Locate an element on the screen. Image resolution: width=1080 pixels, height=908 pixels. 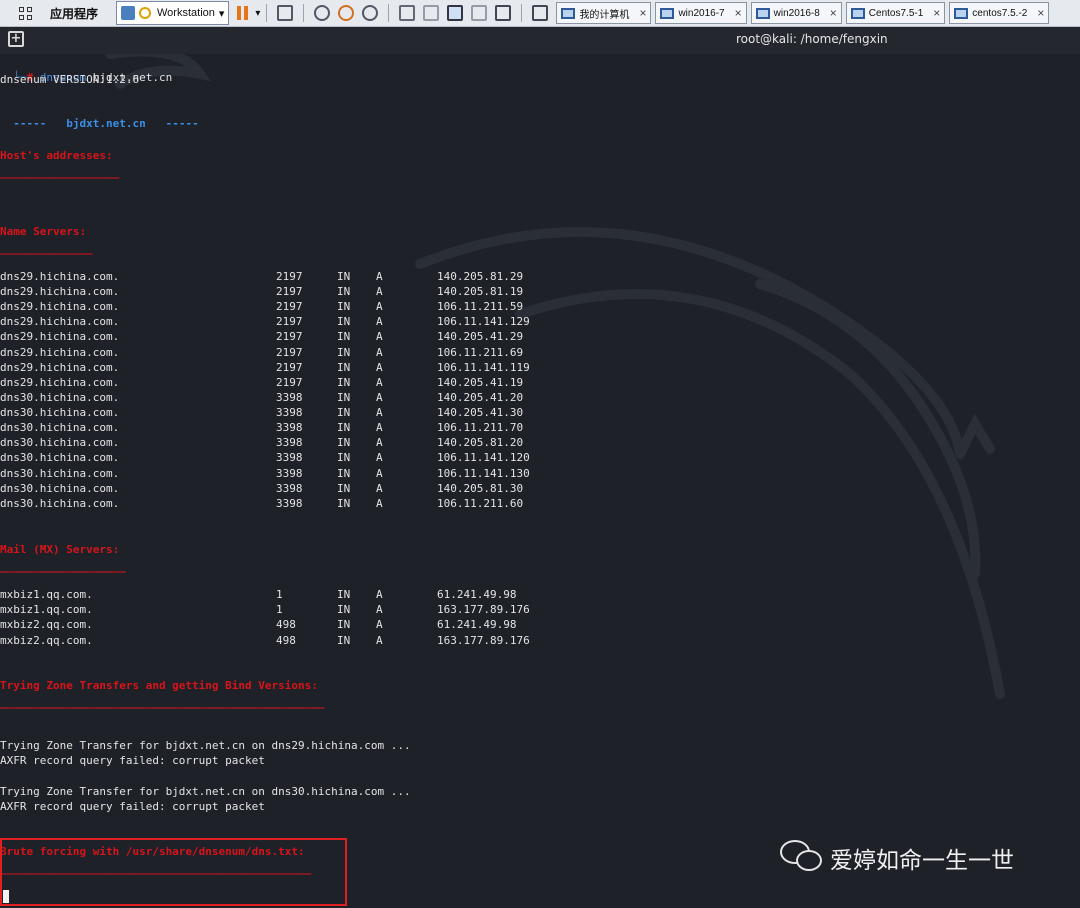
thumbnail-icon is located at coordinates (431, 13).